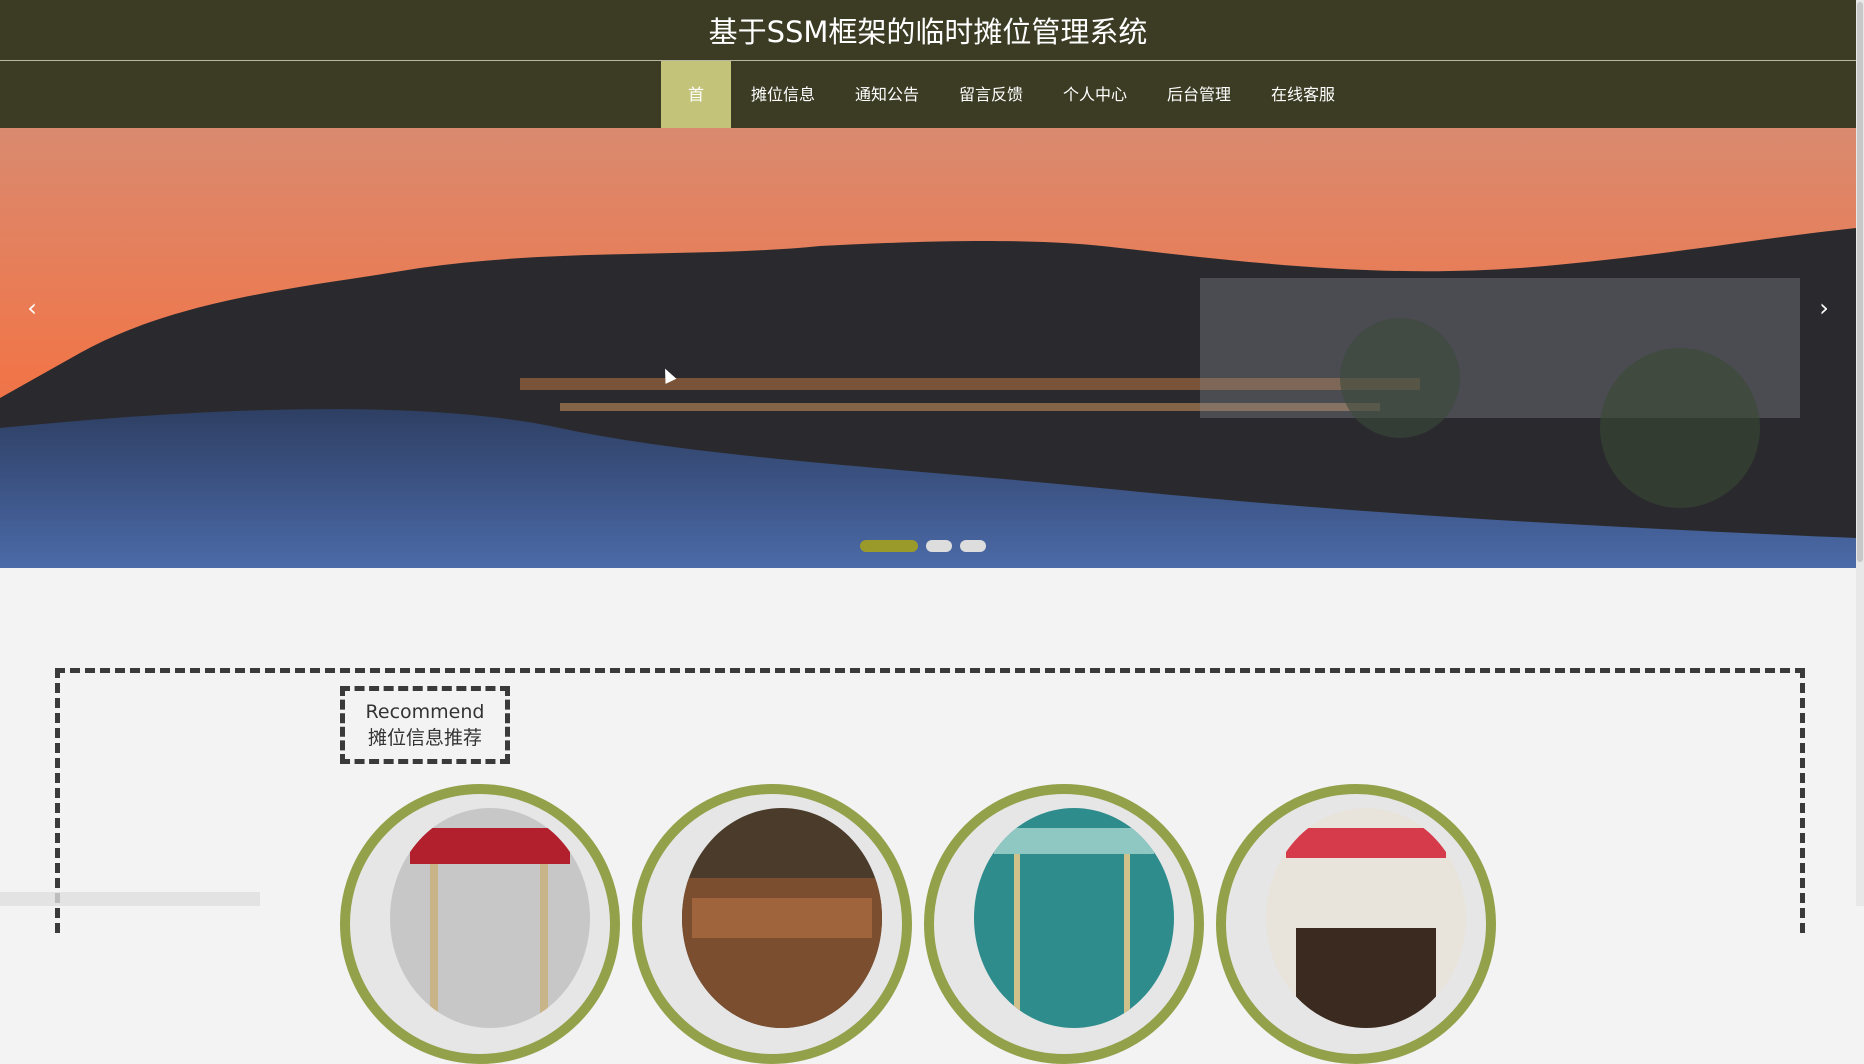 The image size is (1864, 1064). I want to click on recommend-title-cn: 摊位信息推荐, so click(424, 738).